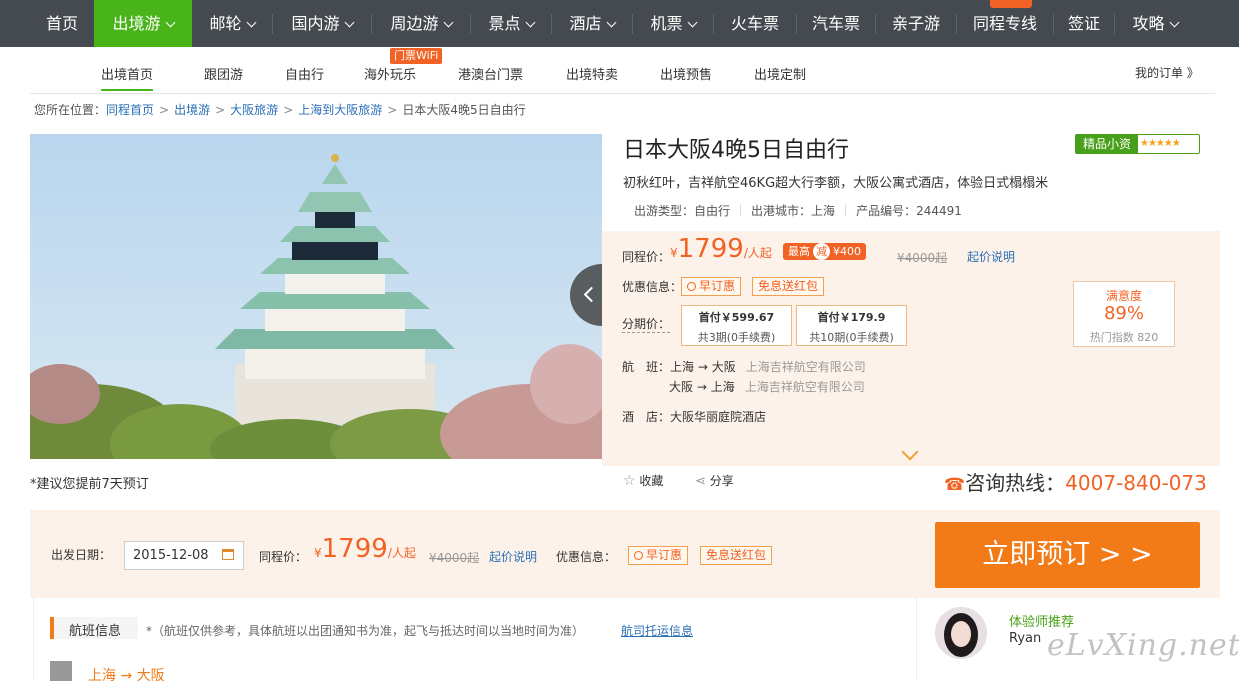  What do you see at coordinates (955, 485) in the screenshot?
I see `phone-icon: ☎` at bounding box center [955, 485].